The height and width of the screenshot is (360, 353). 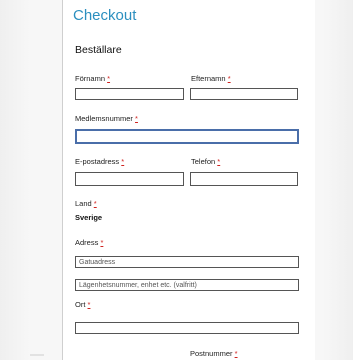 I want to click on address-line2-input: Lägenhetsnummer, enhet etc. (valfritt), so click(x=187, y=285).